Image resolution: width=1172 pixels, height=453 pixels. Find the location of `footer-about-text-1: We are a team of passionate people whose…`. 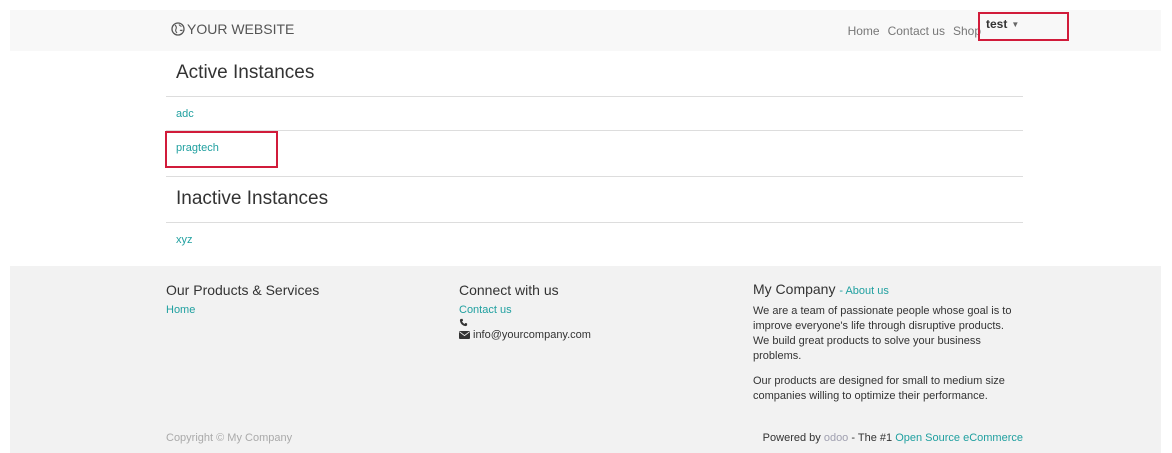

footer-about-text-1: We are a team of passionate people whose… is located at coordinates (882, 333).